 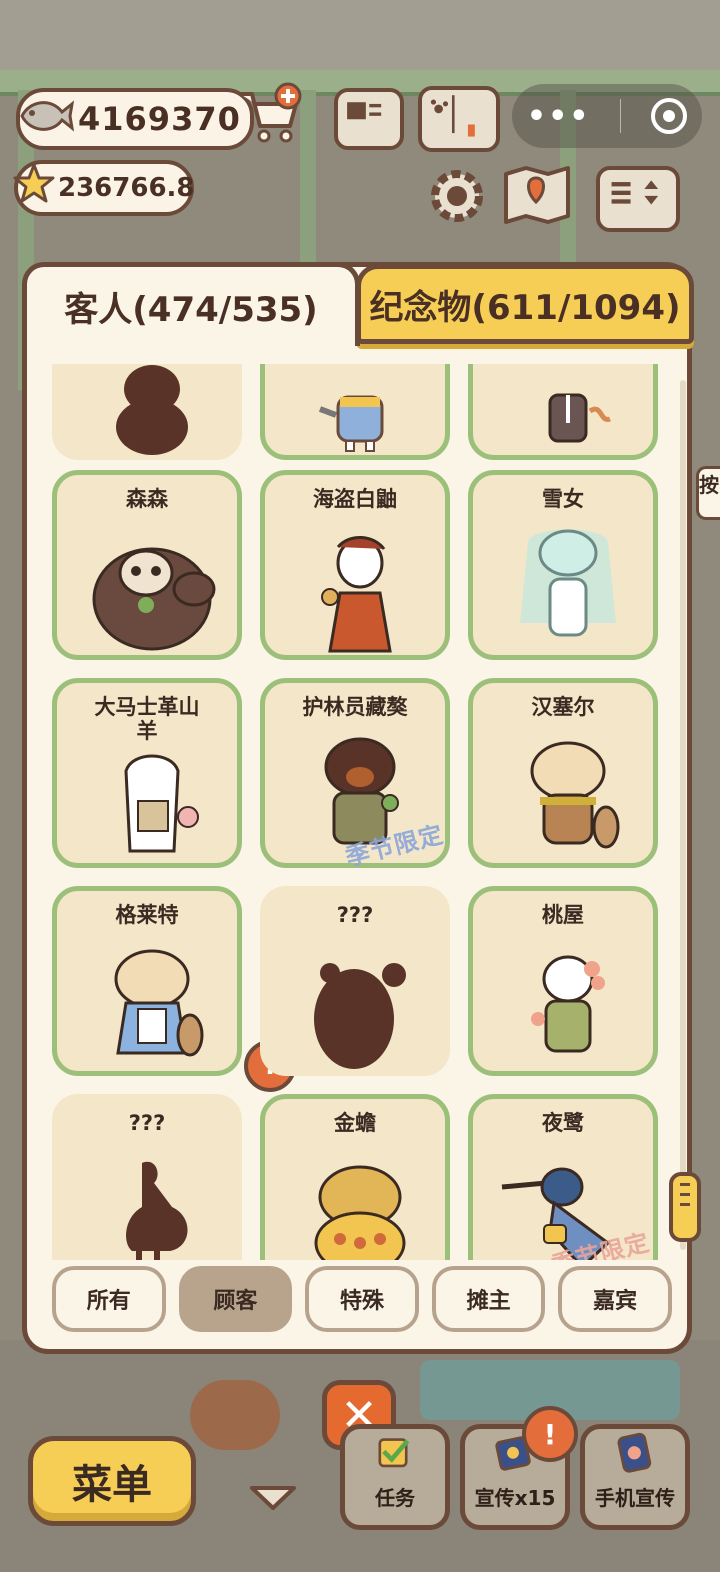 What do you see at coordinates (126, 188) in the screenshot?
I see `star-count: 236766.8` at bounding box center [126, 188].